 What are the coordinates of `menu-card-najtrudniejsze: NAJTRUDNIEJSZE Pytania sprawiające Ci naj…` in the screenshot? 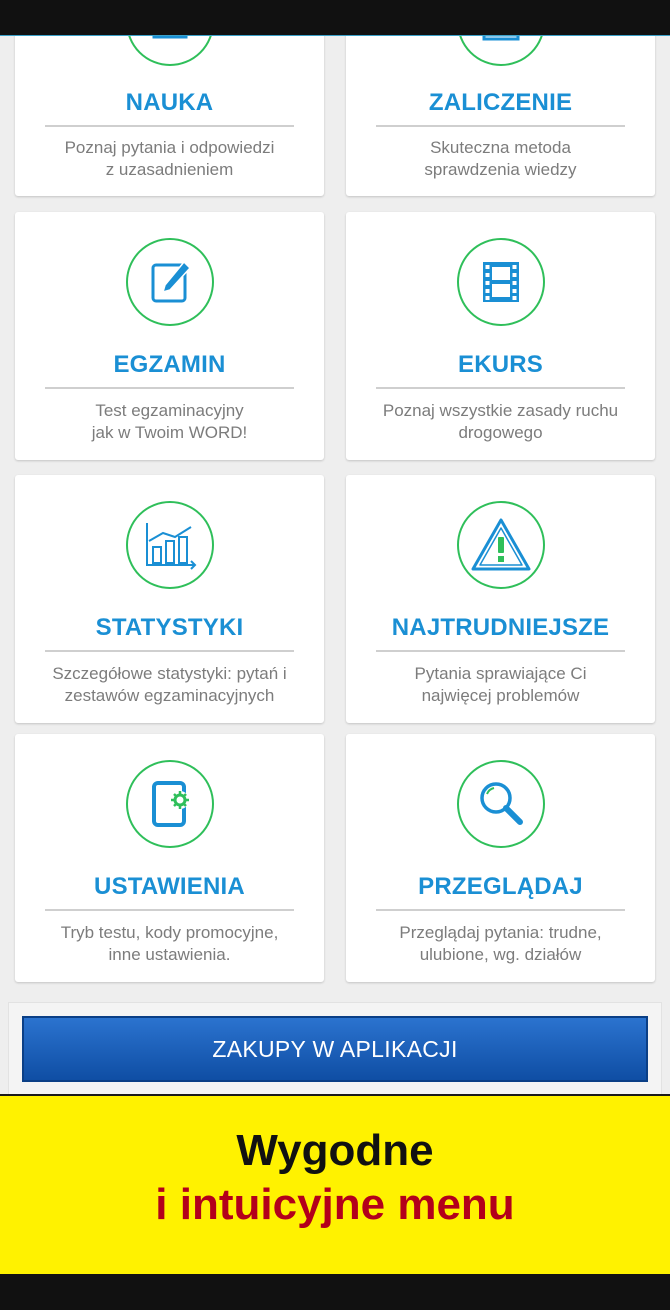 It's located at (500, 599).